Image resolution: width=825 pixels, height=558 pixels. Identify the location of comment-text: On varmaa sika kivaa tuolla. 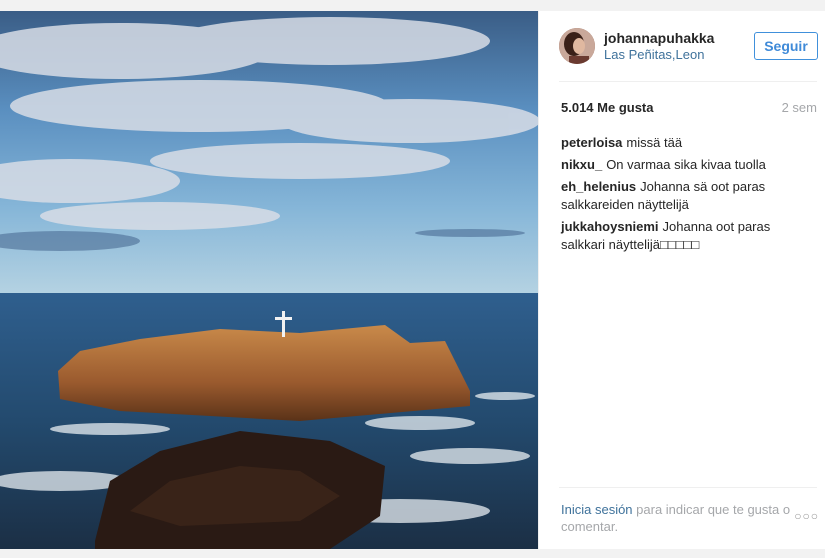
(686, 164).